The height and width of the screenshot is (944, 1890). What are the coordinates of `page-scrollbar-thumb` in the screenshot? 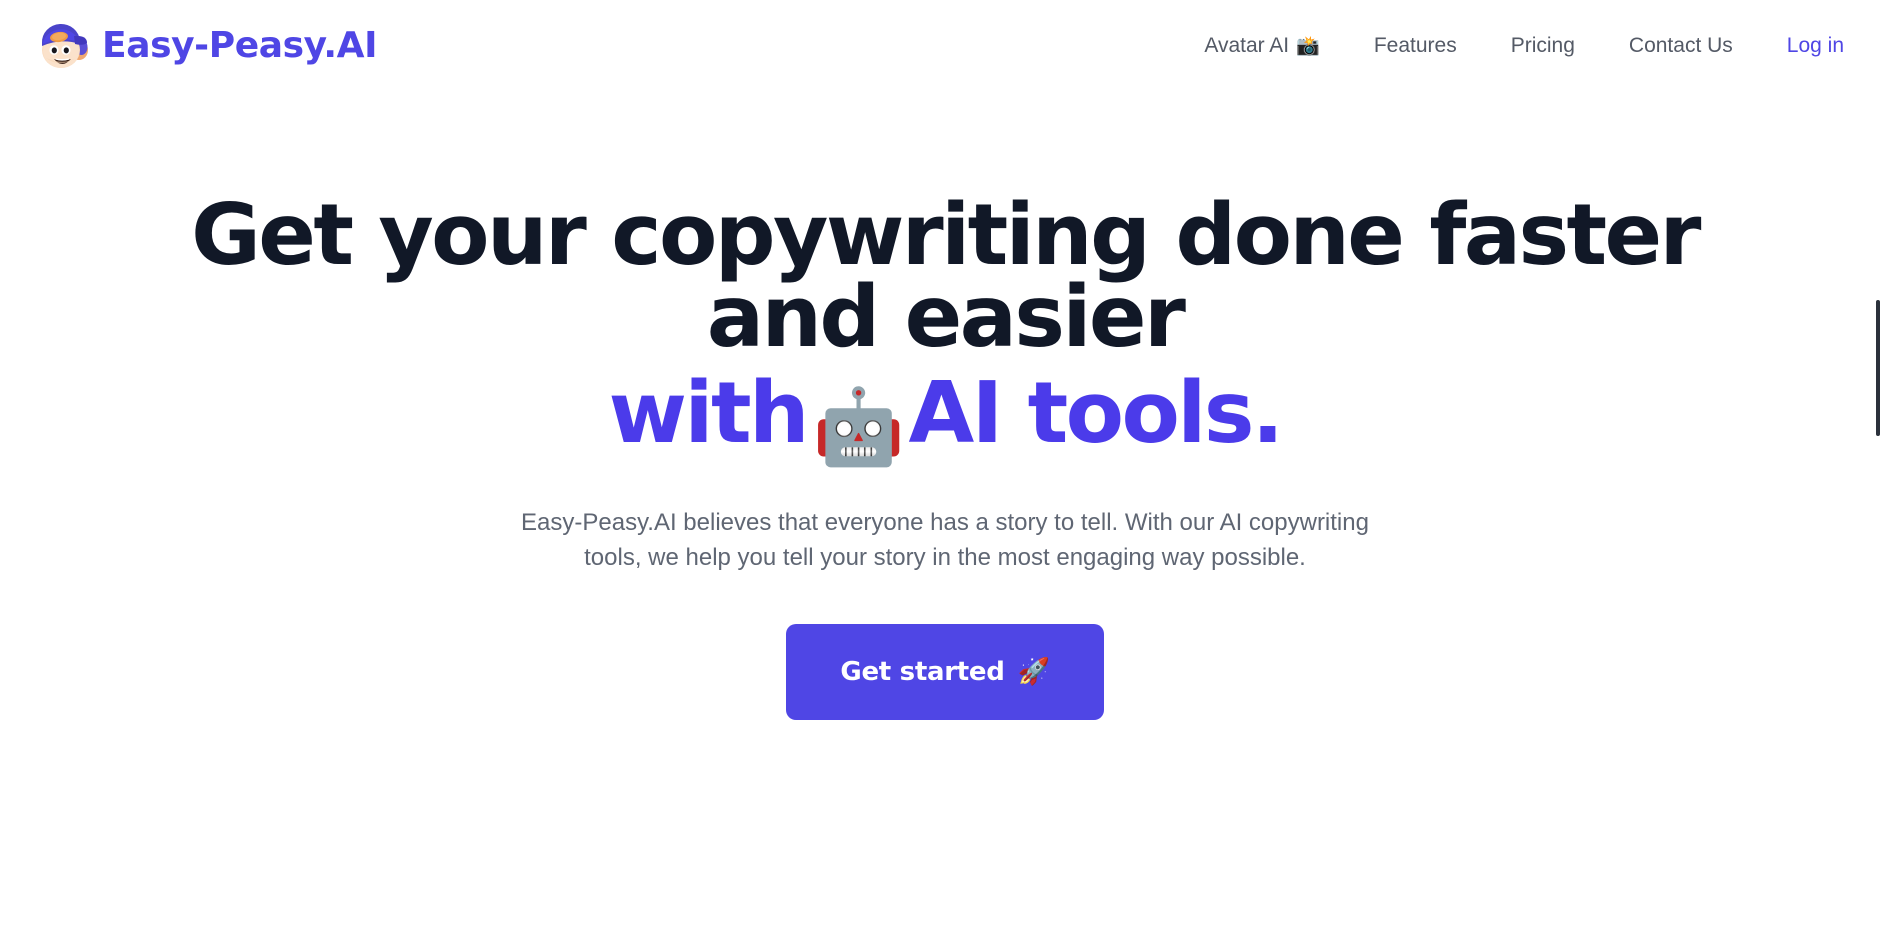 It's located at (1878, 368).